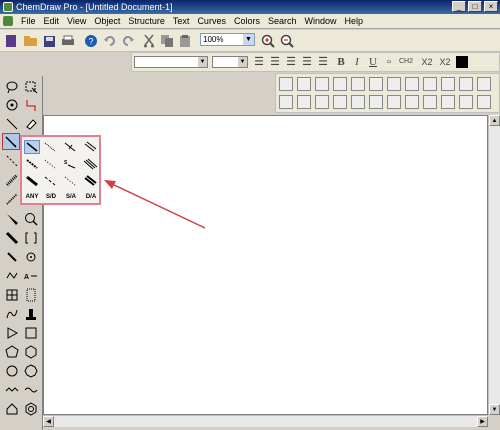  I want to click on annotation-arrow, so click(155, 204).